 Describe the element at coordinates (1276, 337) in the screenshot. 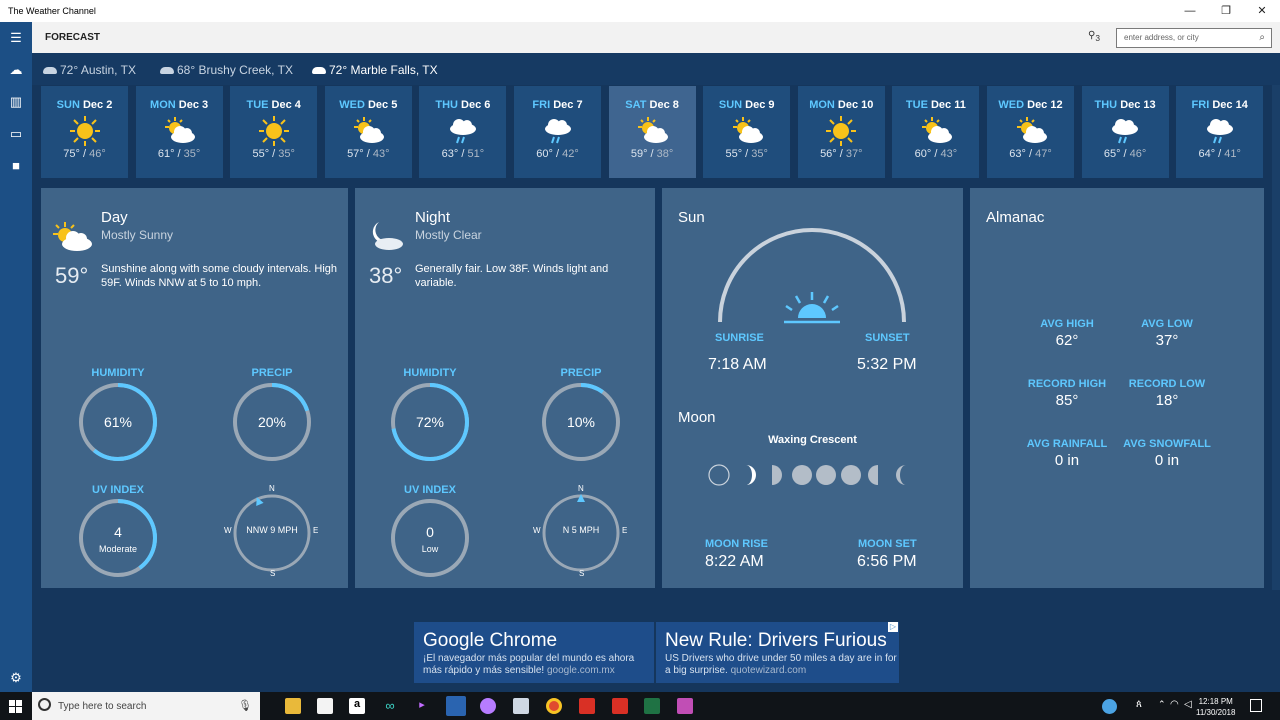

I see `scrollbar` at that location.